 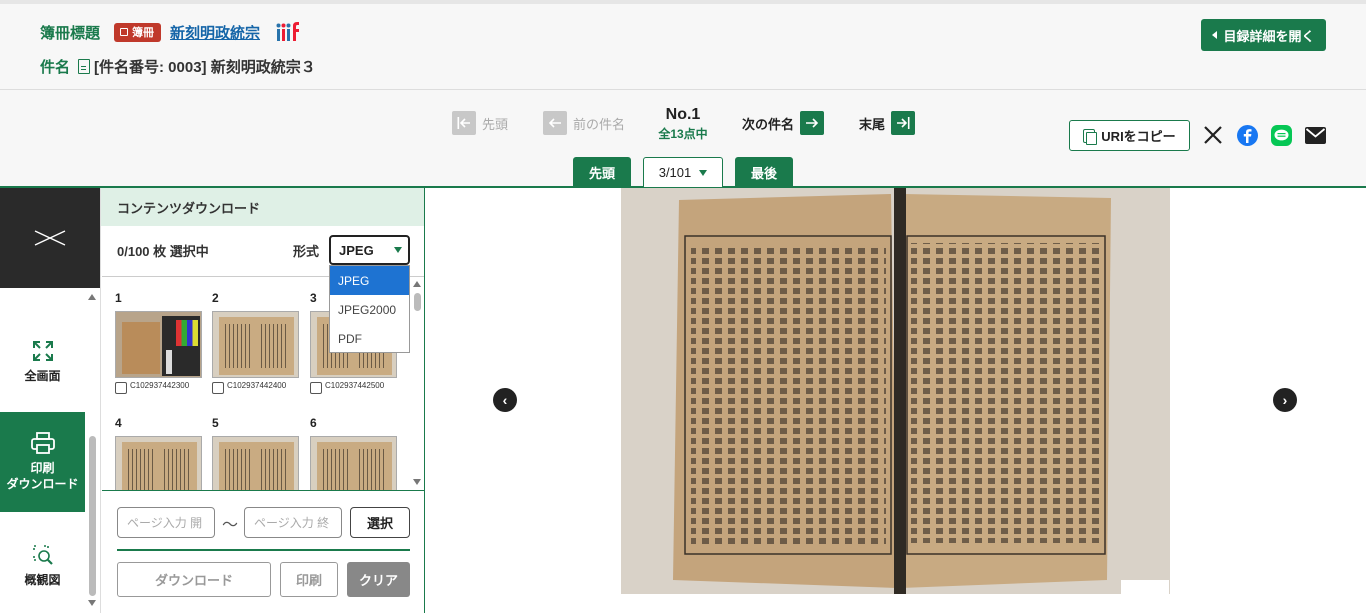 I want to click on thumbnail-number: 1, so click(x=118, y=298).